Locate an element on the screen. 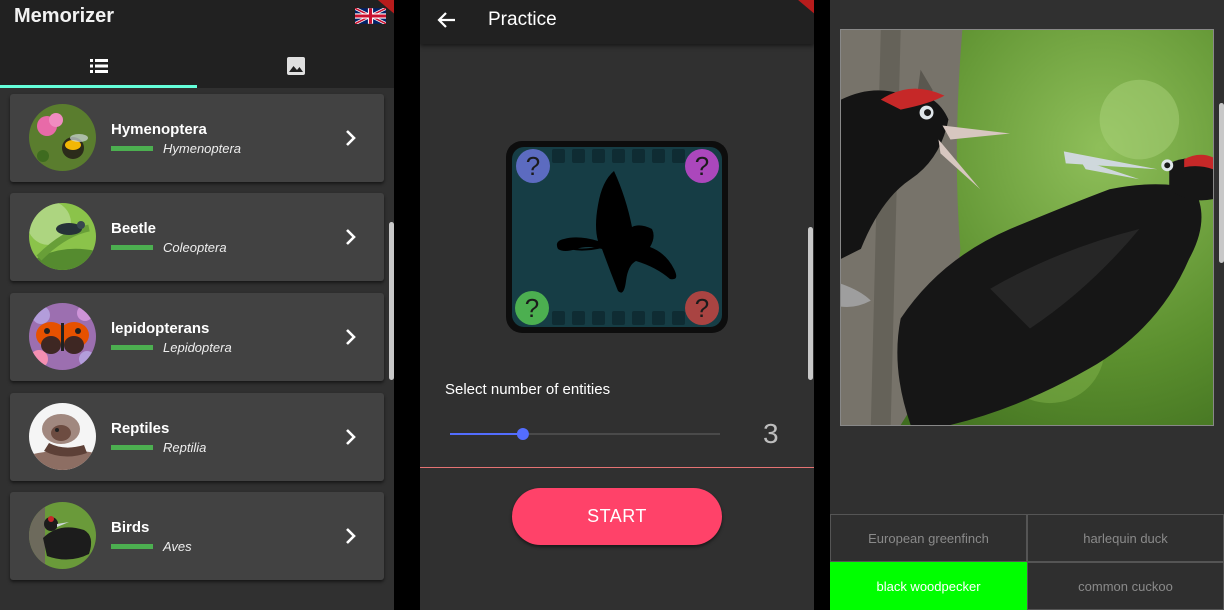  image-icon is located at coordinates (295, 66).